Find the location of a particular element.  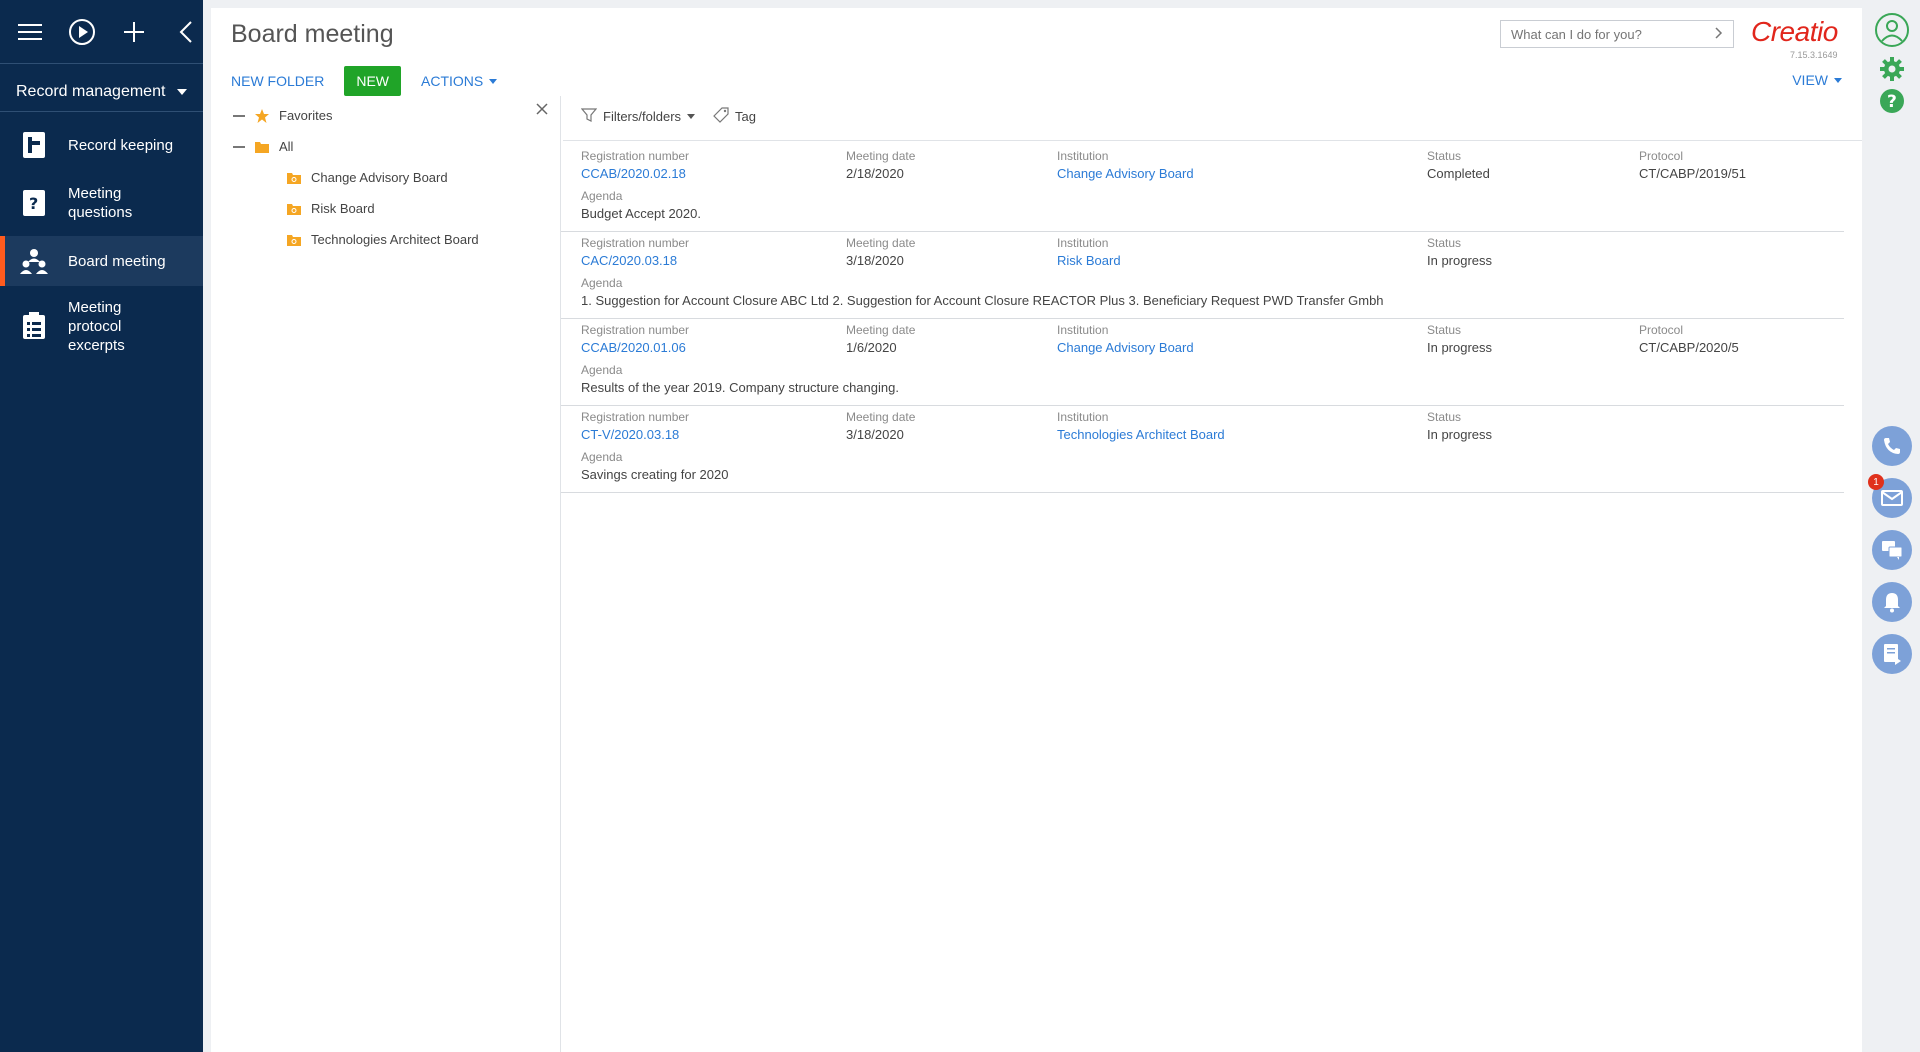

search-input is located at coordinates (1613, 34).